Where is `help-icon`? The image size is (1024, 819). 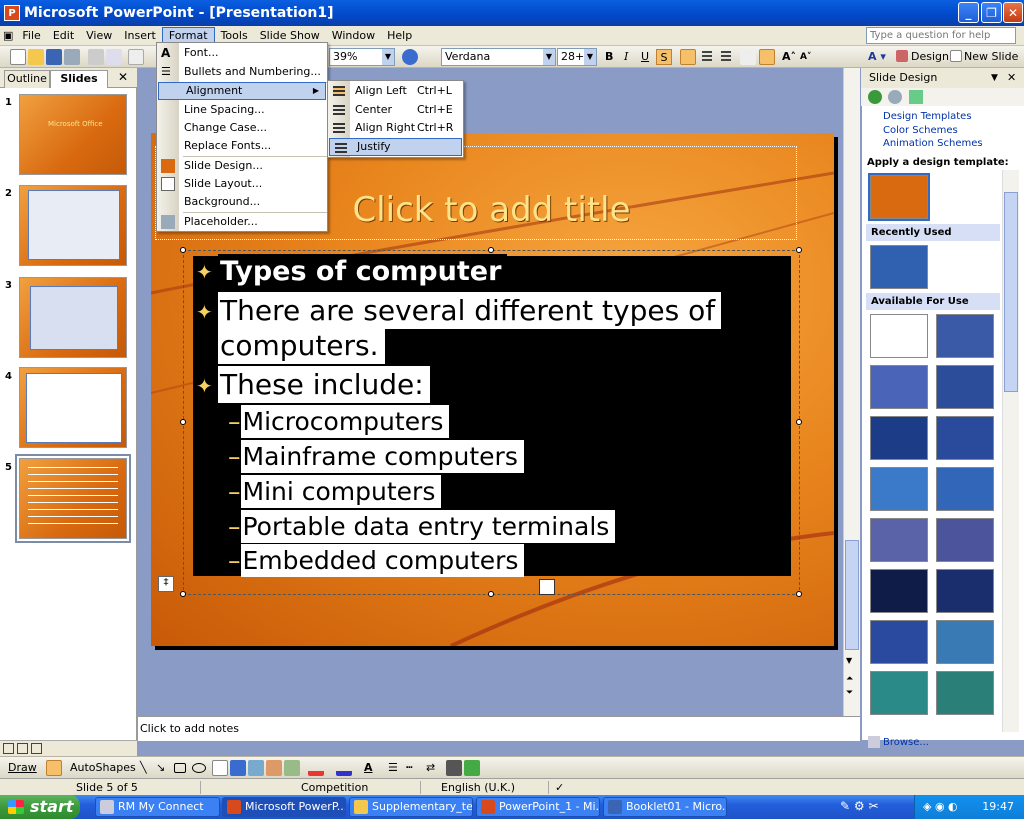
help-icon is located at coordinates (410, 57).